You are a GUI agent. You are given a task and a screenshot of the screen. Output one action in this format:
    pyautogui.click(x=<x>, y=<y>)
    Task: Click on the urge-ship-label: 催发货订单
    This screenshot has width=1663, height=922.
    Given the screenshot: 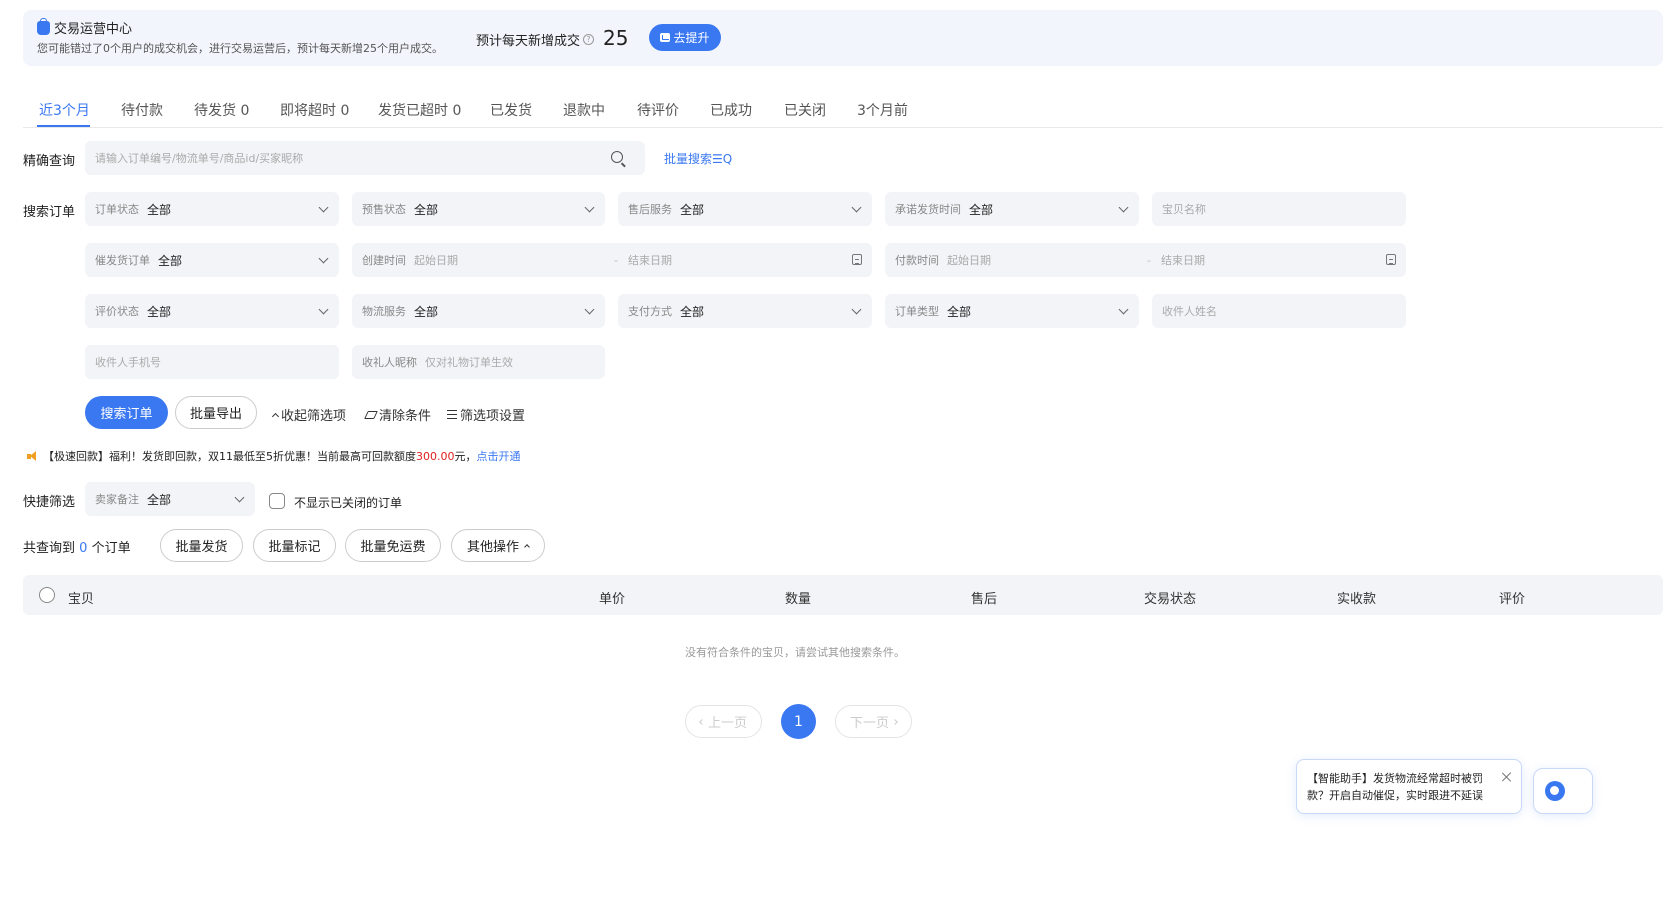 What is the action you would take?
    pyautogui.click(x=122, y=260)
    